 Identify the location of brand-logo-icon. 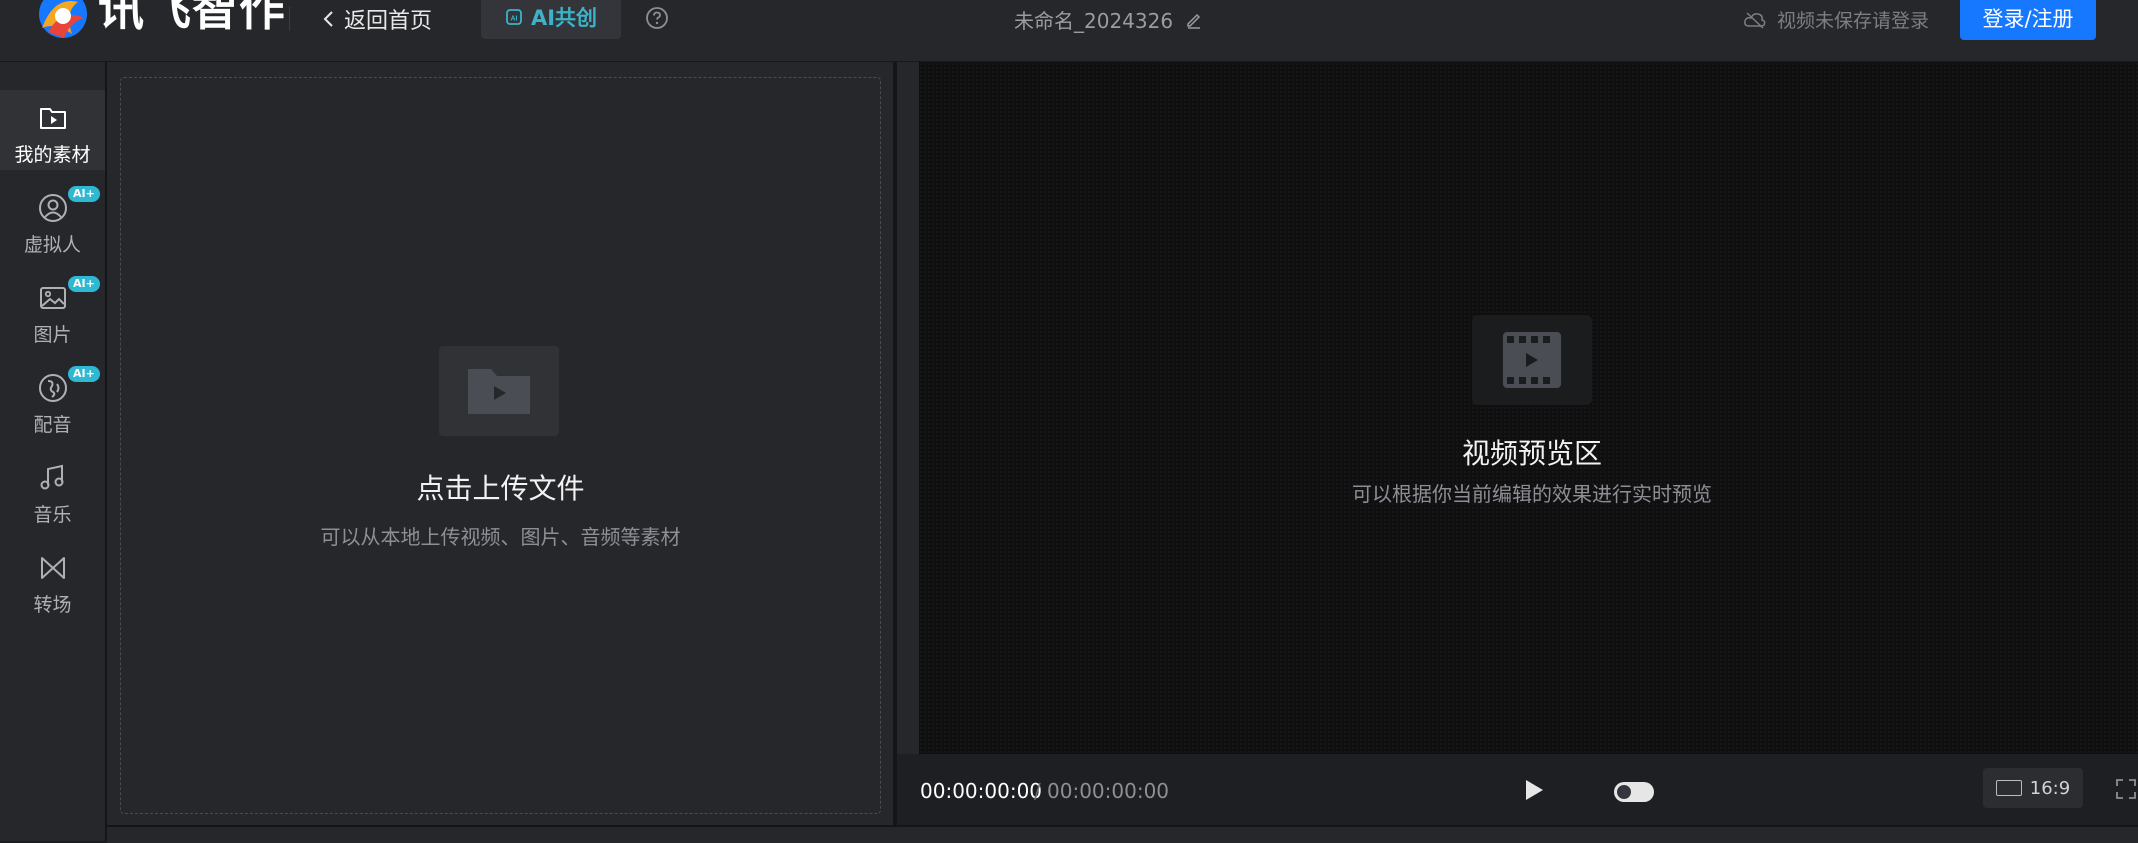
(63, 20).